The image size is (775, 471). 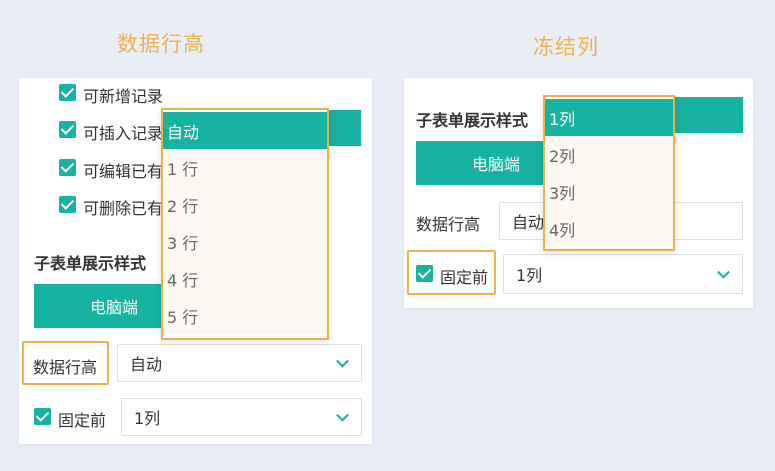 I want to click on option-2-rows: 2 行, so click(x=245, y=204).